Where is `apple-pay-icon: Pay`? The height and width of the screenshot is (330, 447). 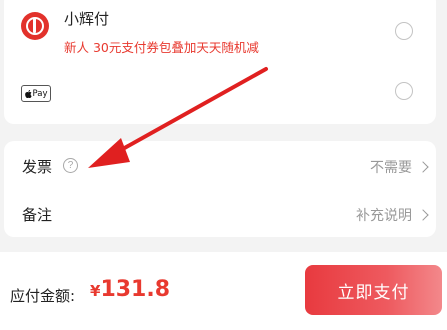
apple-pay-icon: Pay is located at coordinates (36, 93).